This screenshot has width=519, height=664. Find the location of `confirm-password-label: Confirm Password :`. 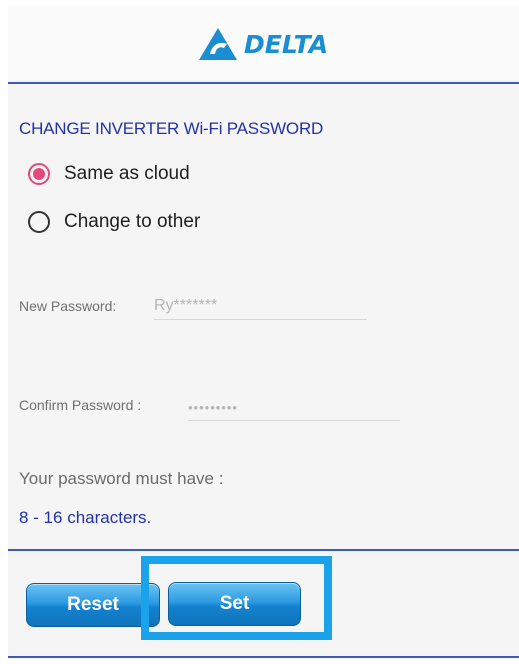

confirm-password-label: Confirm Password : is located at coordinates (80, 405).